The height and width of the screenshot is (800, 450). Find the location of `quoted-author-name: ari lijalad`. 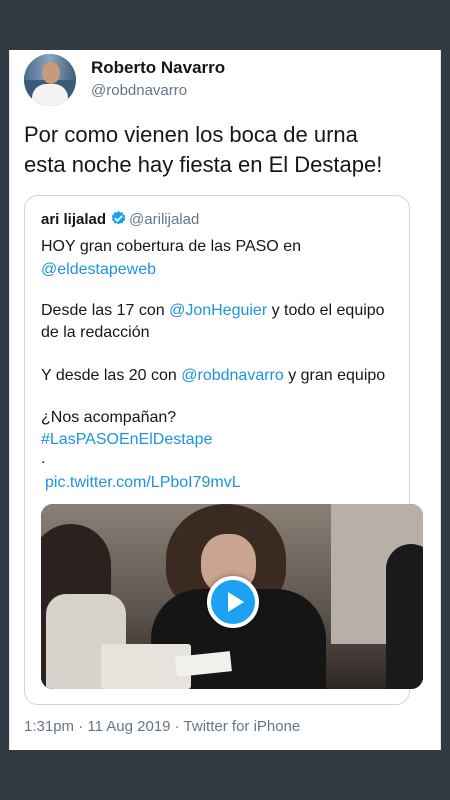

quoted-author-name: ari lijalad is located at coordinates (73, 219).